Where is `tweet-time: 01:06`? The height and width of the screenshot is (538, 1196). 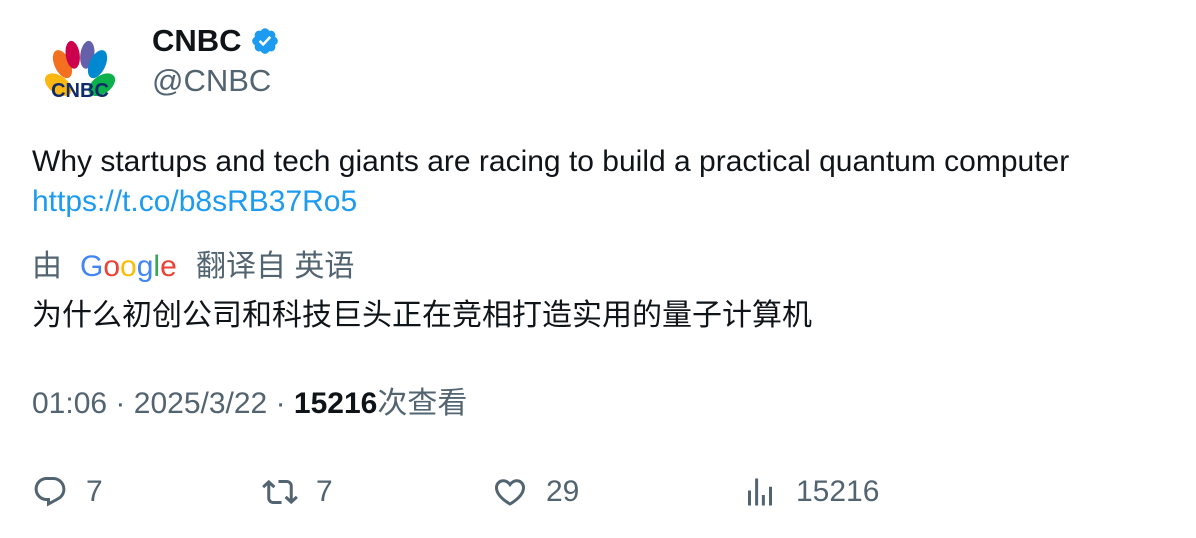
tweet-time: 01:06 is located at coordinates (69, 403).